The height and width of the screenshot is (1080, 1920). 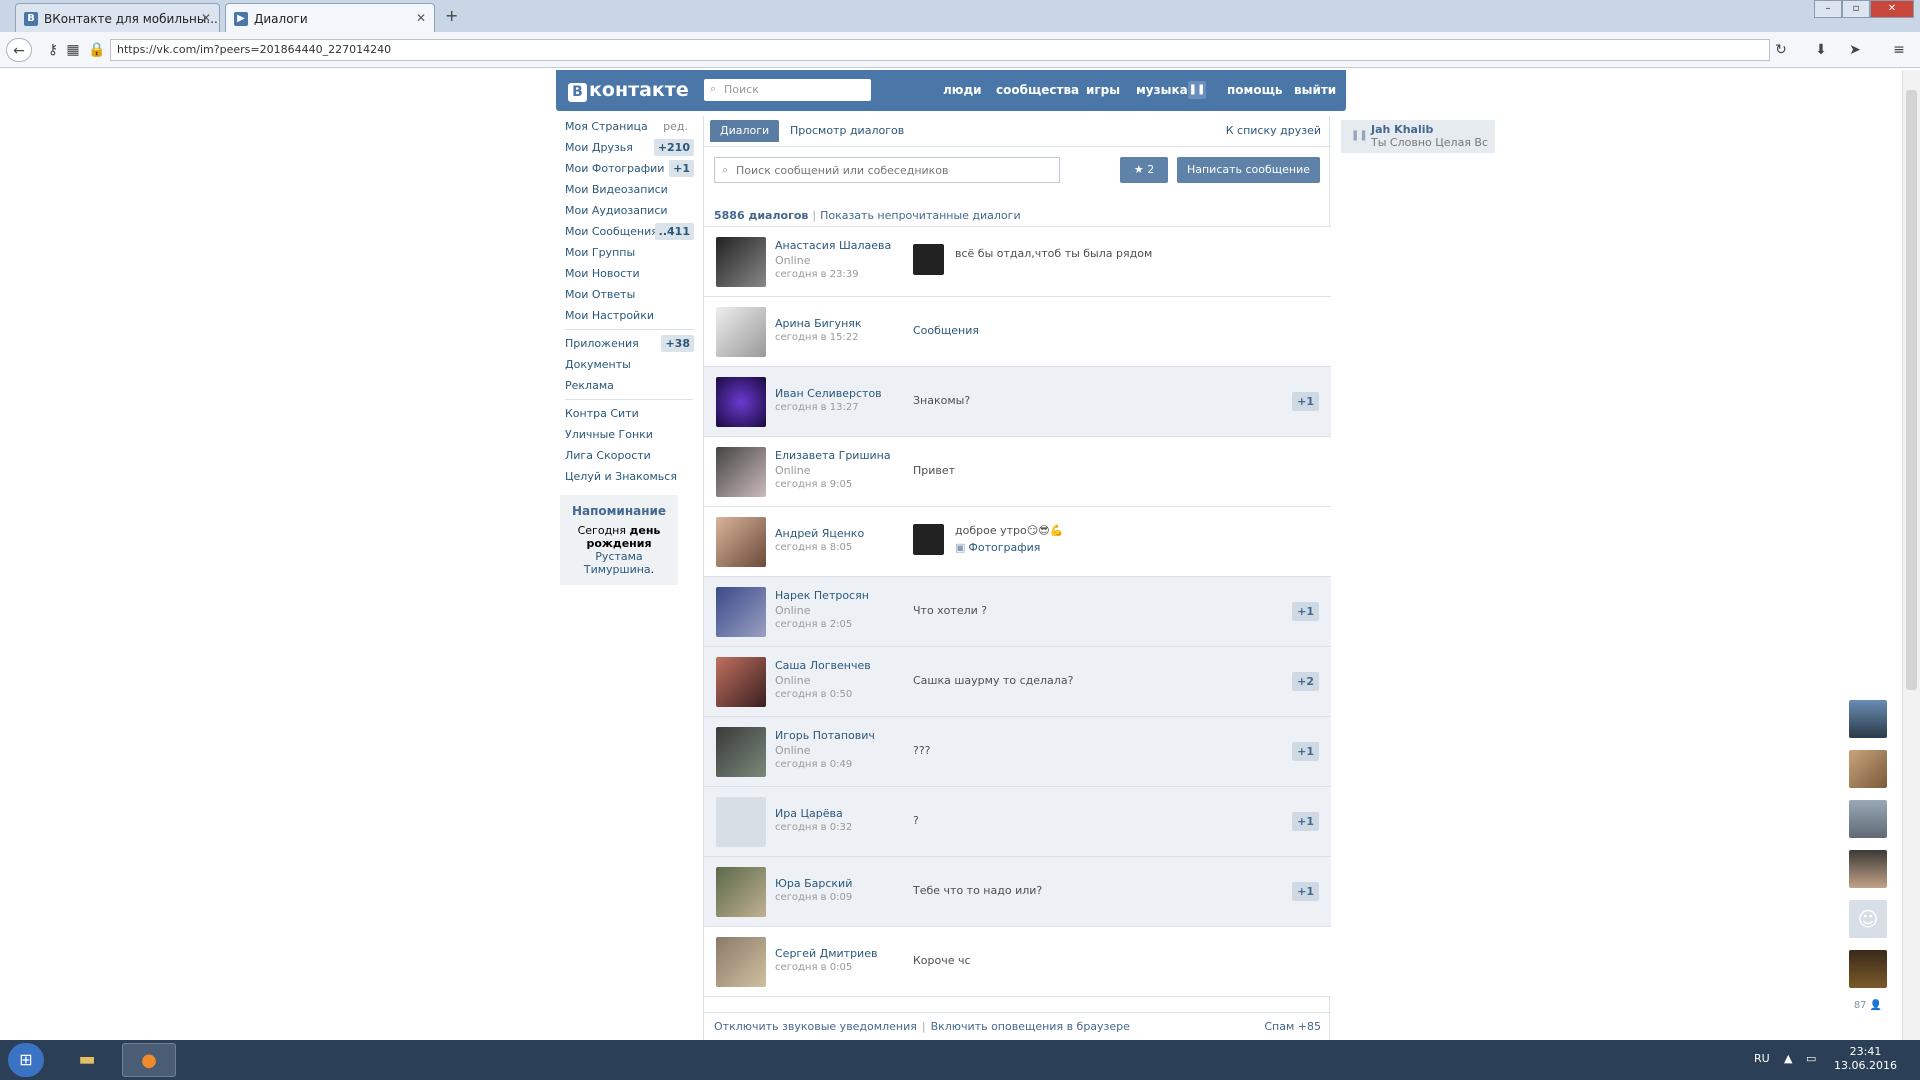 I want to click on edit-link: ред., so click(x=675, y=126).